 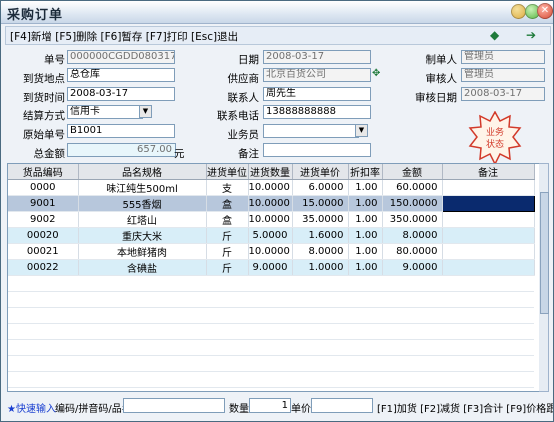 I want to click on vertical-scrollbar, so click(x=544, y=277).